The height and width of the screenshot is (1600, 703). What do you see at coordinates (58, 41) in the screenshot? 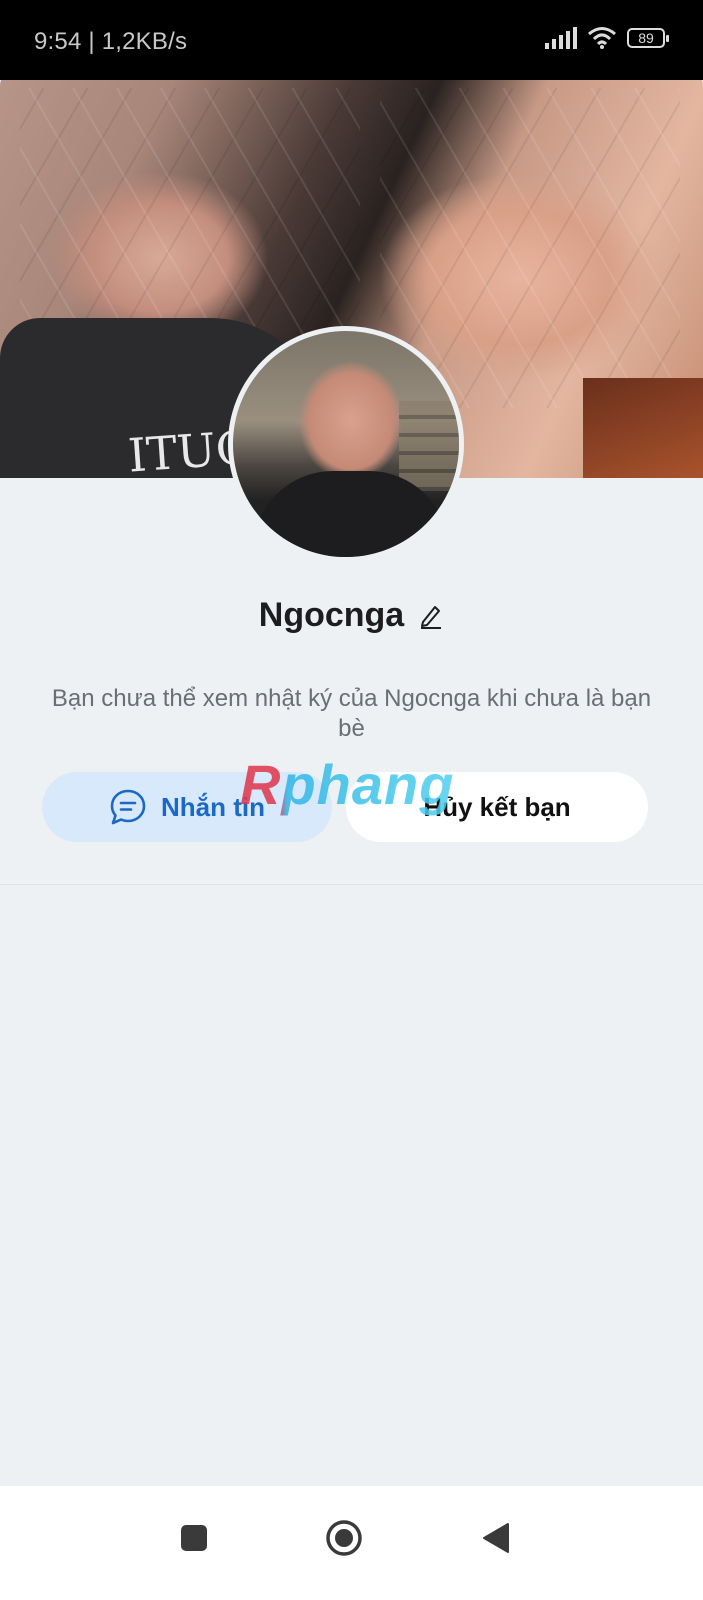
I see `status-time: 9:54` at bounding box center [58, 41].